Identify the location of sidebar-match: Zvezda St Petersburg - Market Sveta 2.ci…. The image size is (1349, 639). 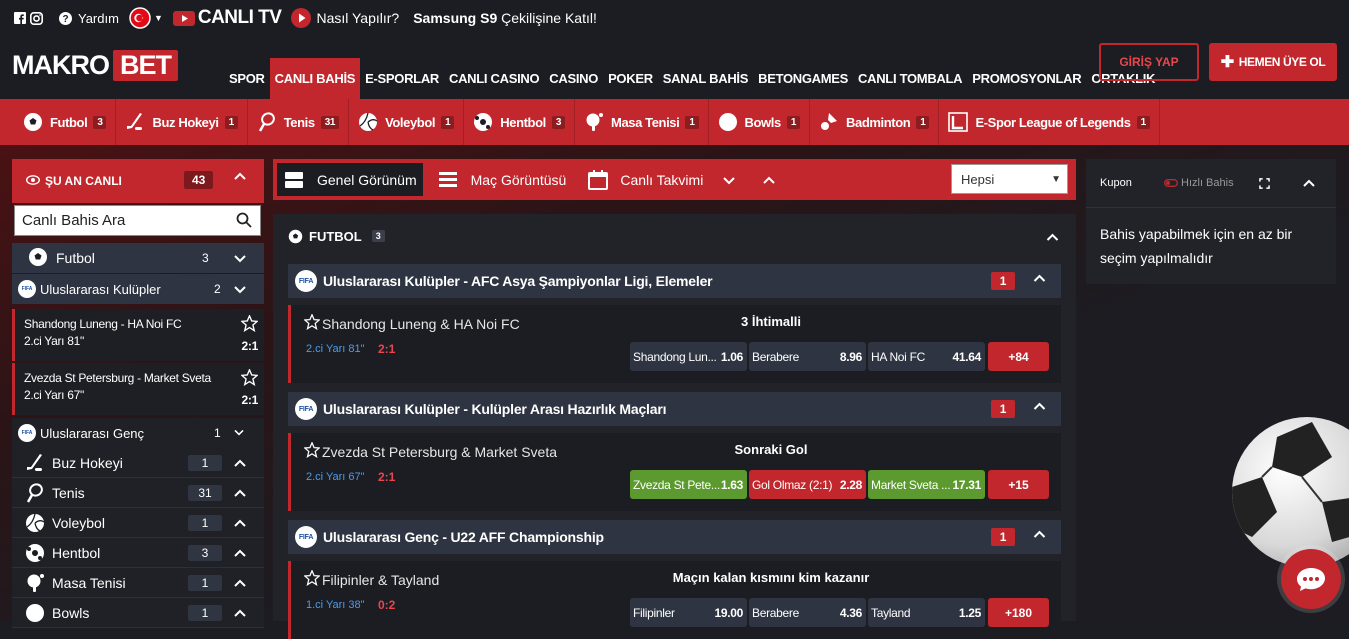
(138, 389).